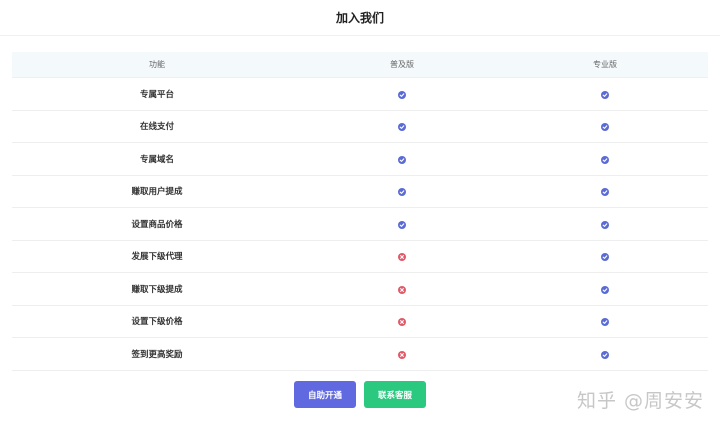  Describe the element at coordinates (402, 64) in the screenshot. I see `column-header-basic: 普及版` at that location.